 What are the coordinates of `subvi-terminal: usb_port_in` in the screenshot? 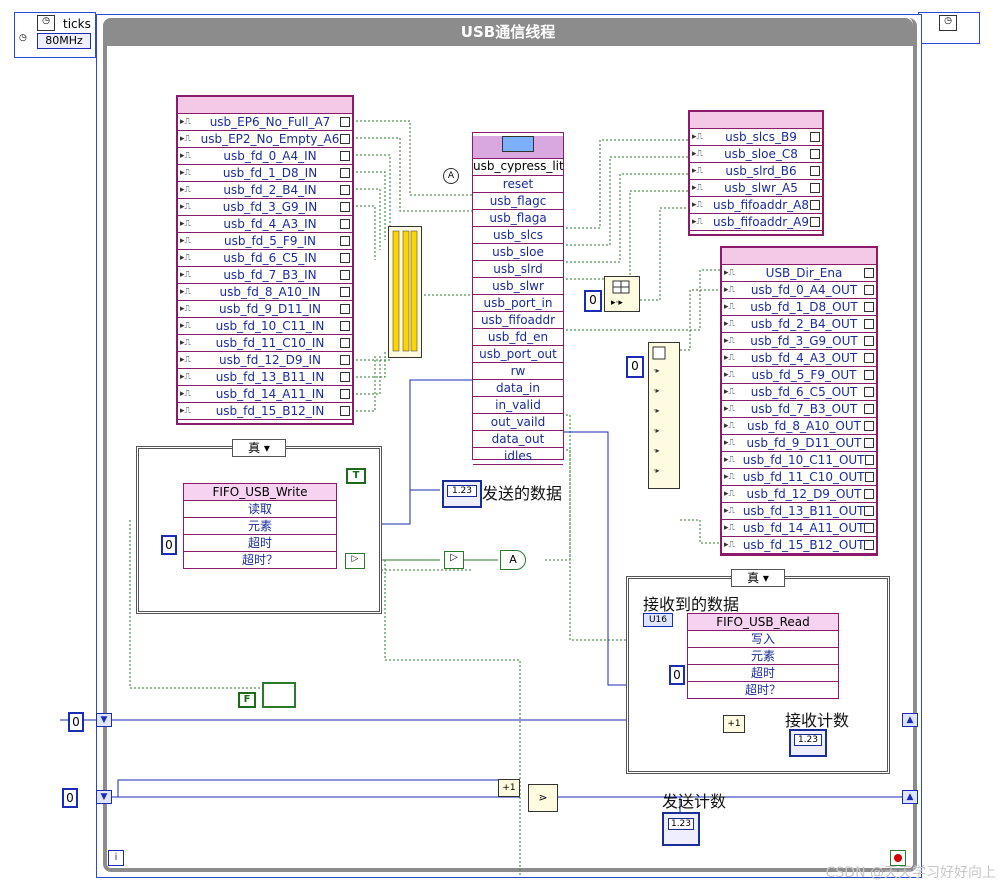 It's located at (518, 303).